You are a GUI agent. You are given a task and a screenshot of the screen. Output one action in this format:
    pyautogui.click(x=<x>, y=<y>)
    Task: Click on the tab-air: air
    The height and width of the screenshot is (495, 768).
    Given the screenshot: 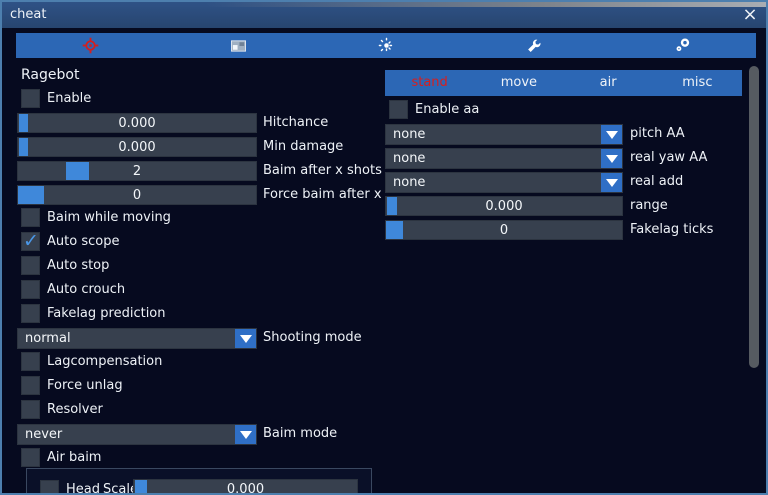 What is the action you would take?
    pyautogui.click(x=608, y=83)
    